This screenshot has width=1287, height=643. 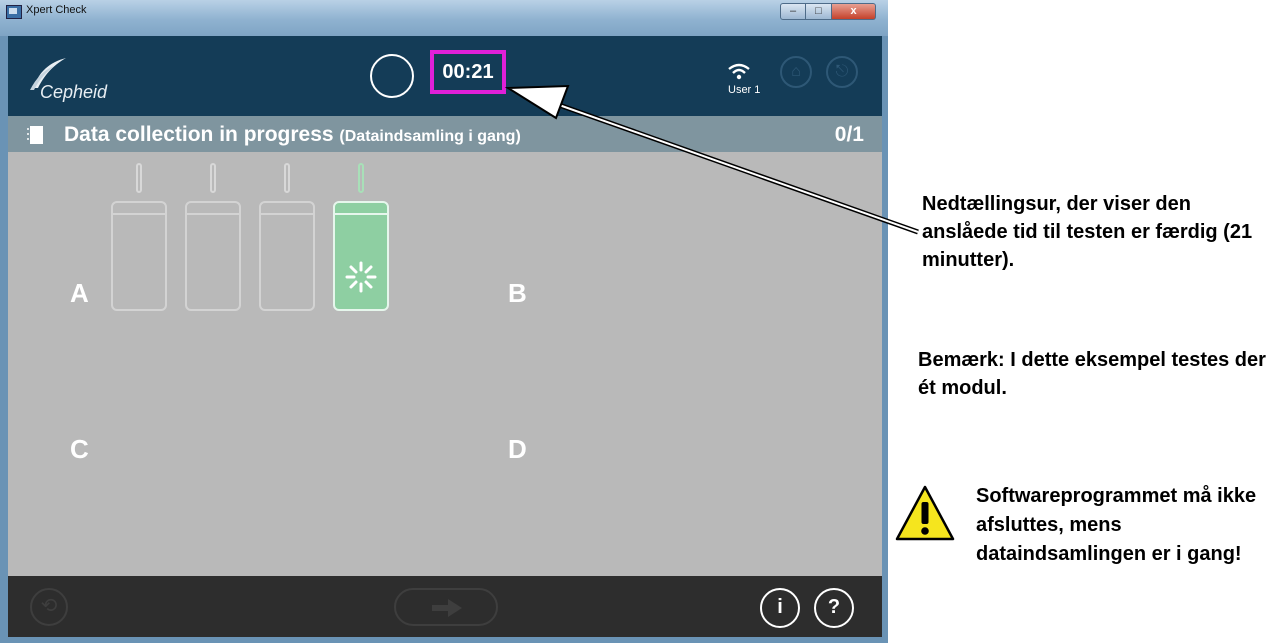 I want to click on module-2-indicator, so click(x=213, y=178).